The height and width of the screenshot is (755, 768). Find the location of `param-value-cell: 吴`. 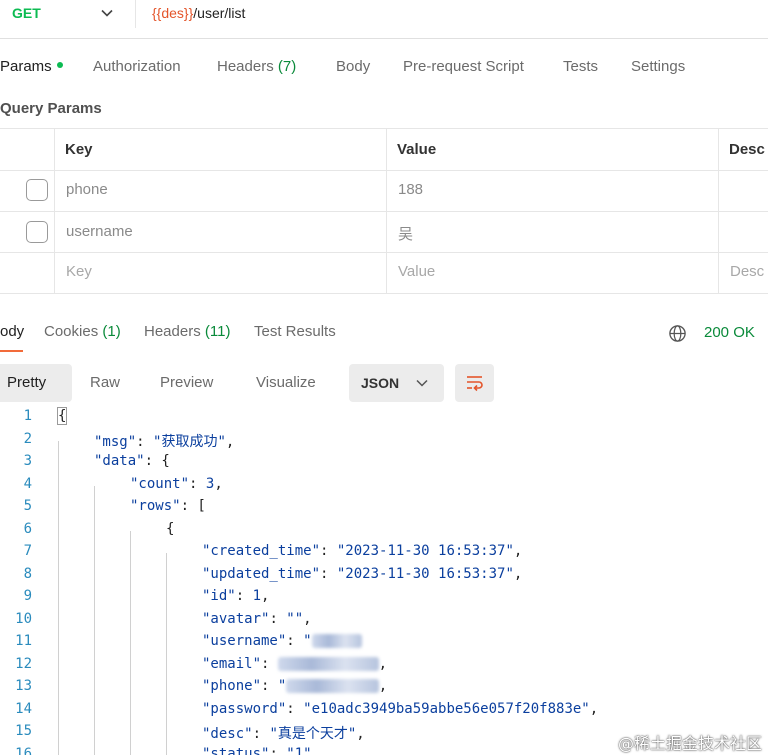

param-value-cell: 吴 is located at coordinates (405, 233).